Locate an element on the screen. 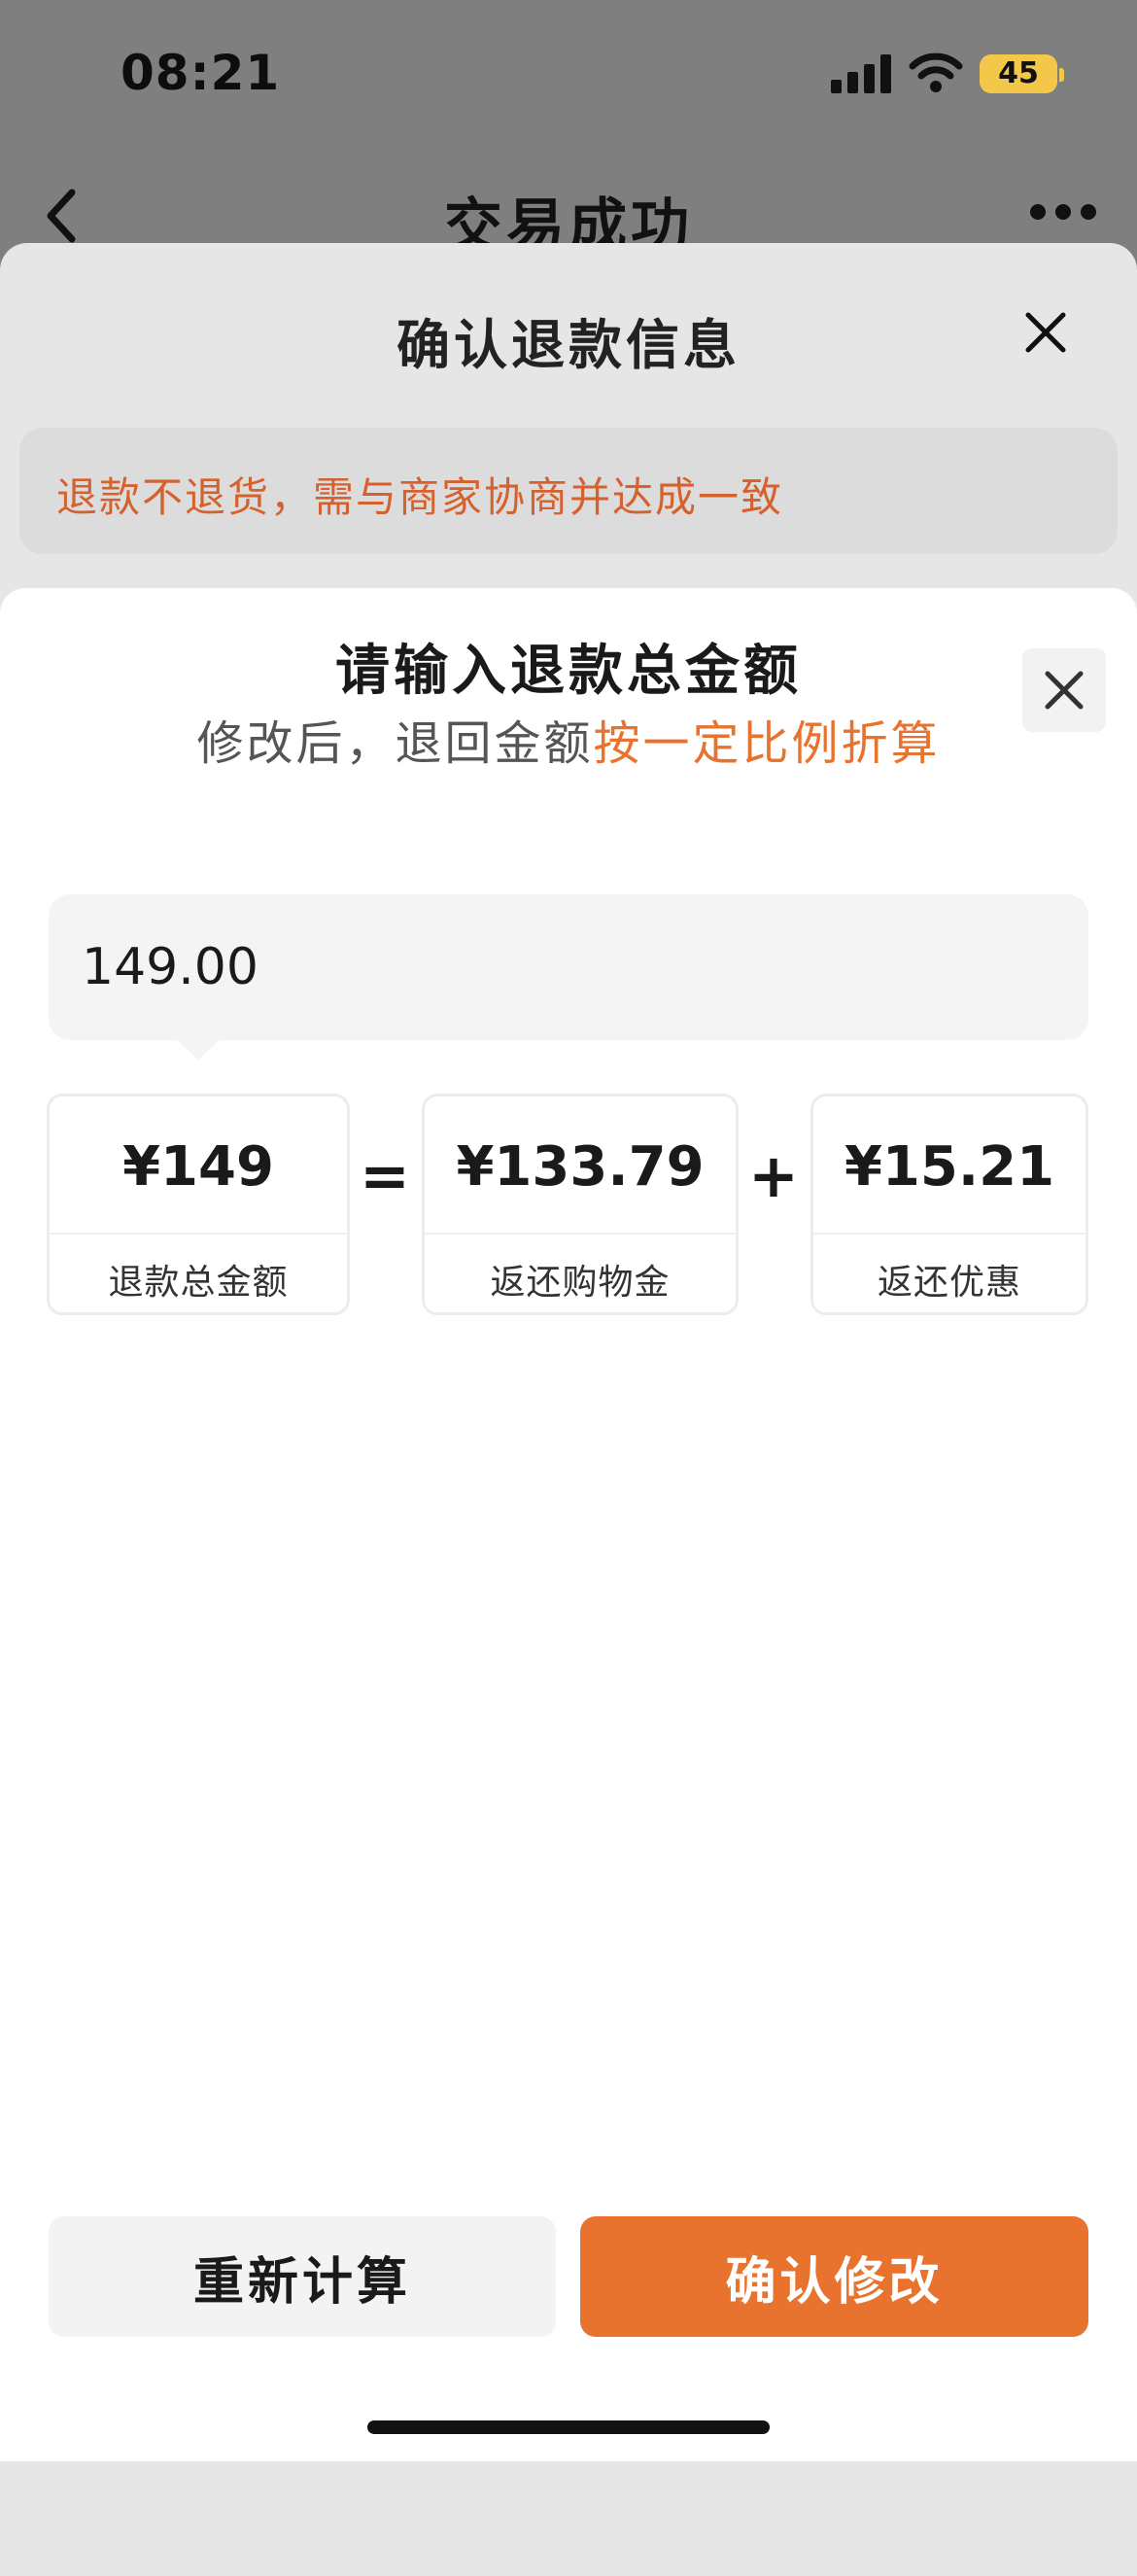  shopping-credit-value: ¥133.79 is located at coordinates (581, 1167).